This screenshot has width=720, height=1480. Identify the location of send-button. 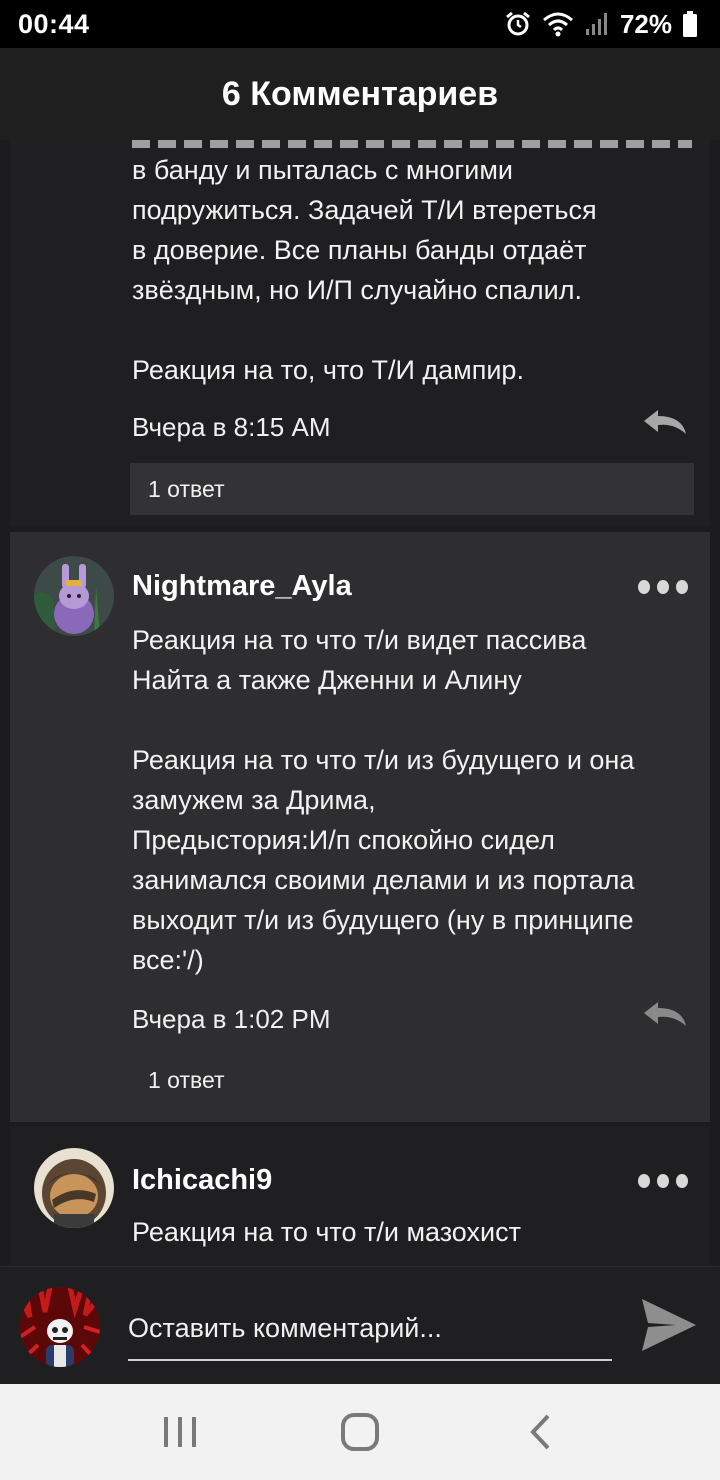
(669, 1327).